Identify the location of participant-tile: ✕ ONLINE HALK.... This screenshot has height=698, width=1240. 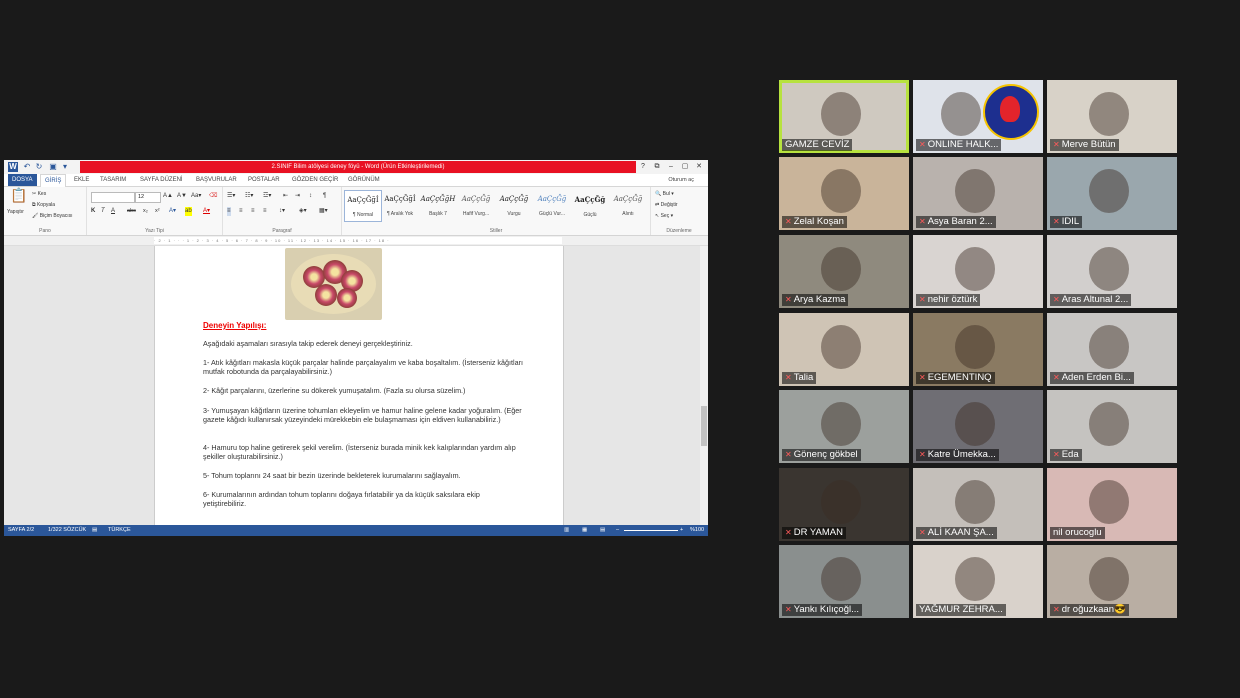
(978, 116).